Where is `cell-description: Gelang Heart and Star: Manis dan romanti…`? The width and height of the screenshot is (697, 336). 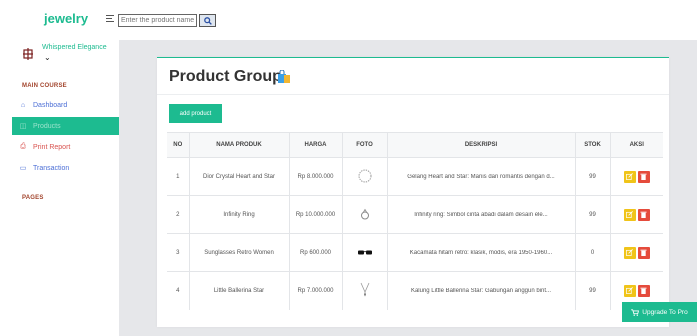 cell-description: Gelang Heart and Star: Manis dan romanti… is located at coordinates (480, 176).